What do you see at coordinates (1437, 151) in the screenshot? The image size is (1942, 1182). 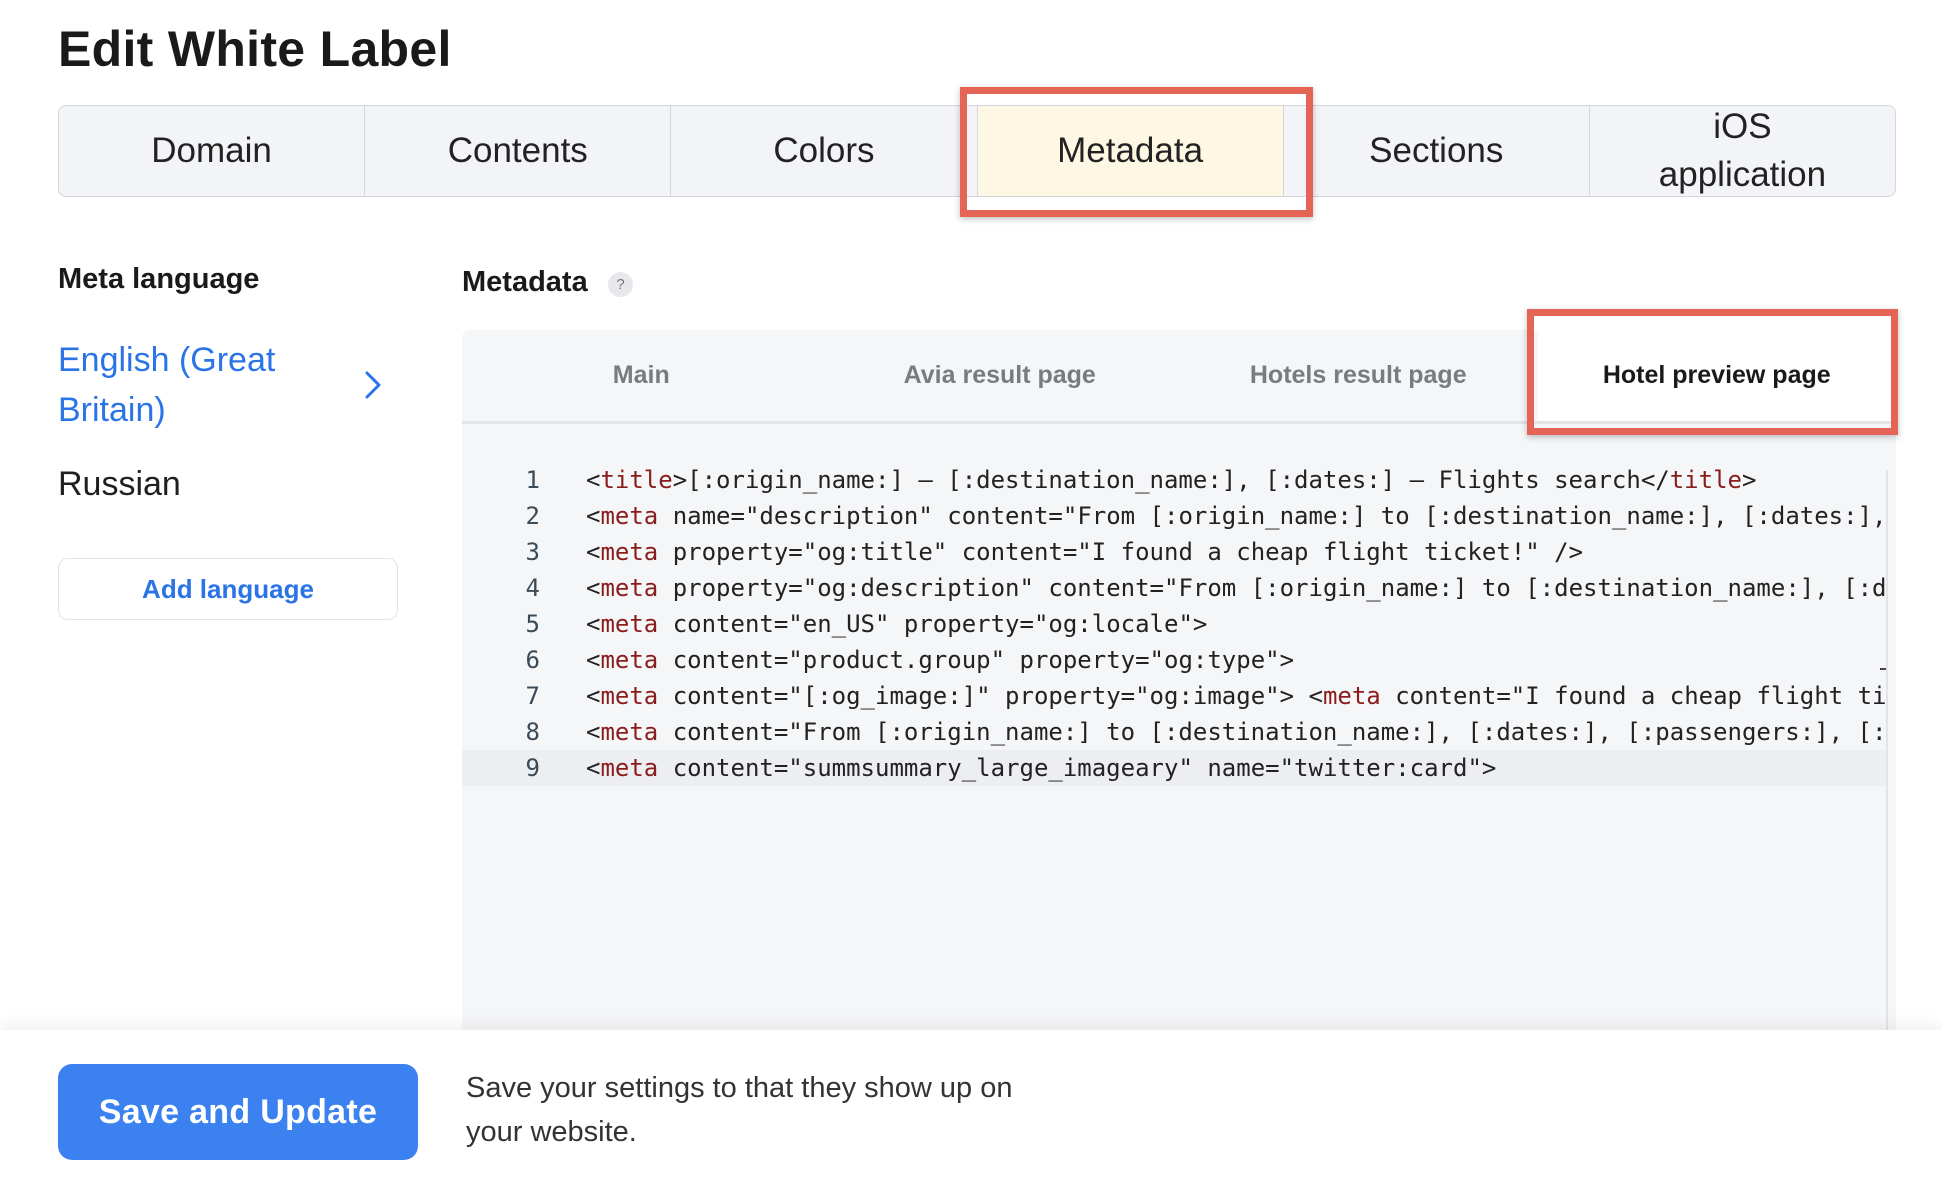 I see `tab-sections: Sections` at bounding box center [1437, 151].